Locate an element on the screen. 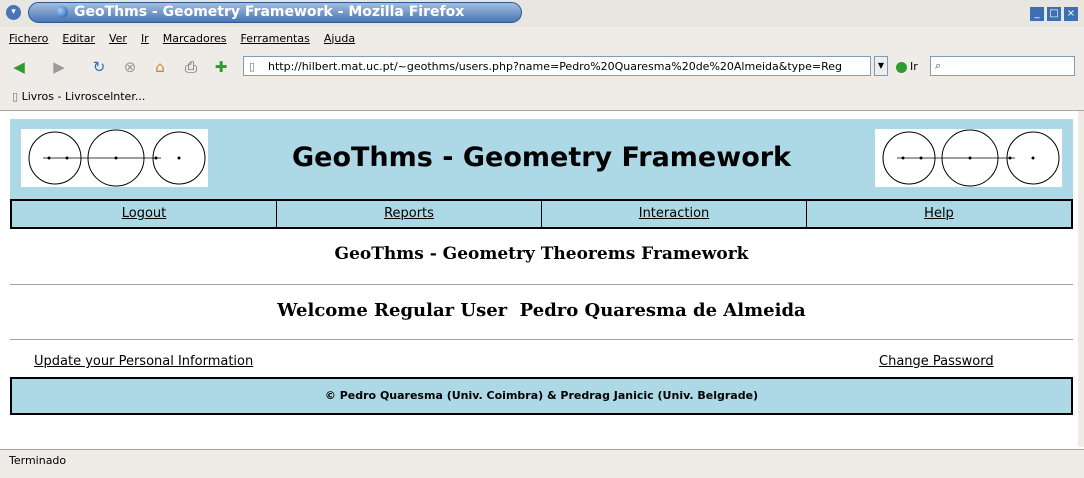 The width and height of the screenshot is (1084, 478). go-icon is located at coordinates (901, 67).